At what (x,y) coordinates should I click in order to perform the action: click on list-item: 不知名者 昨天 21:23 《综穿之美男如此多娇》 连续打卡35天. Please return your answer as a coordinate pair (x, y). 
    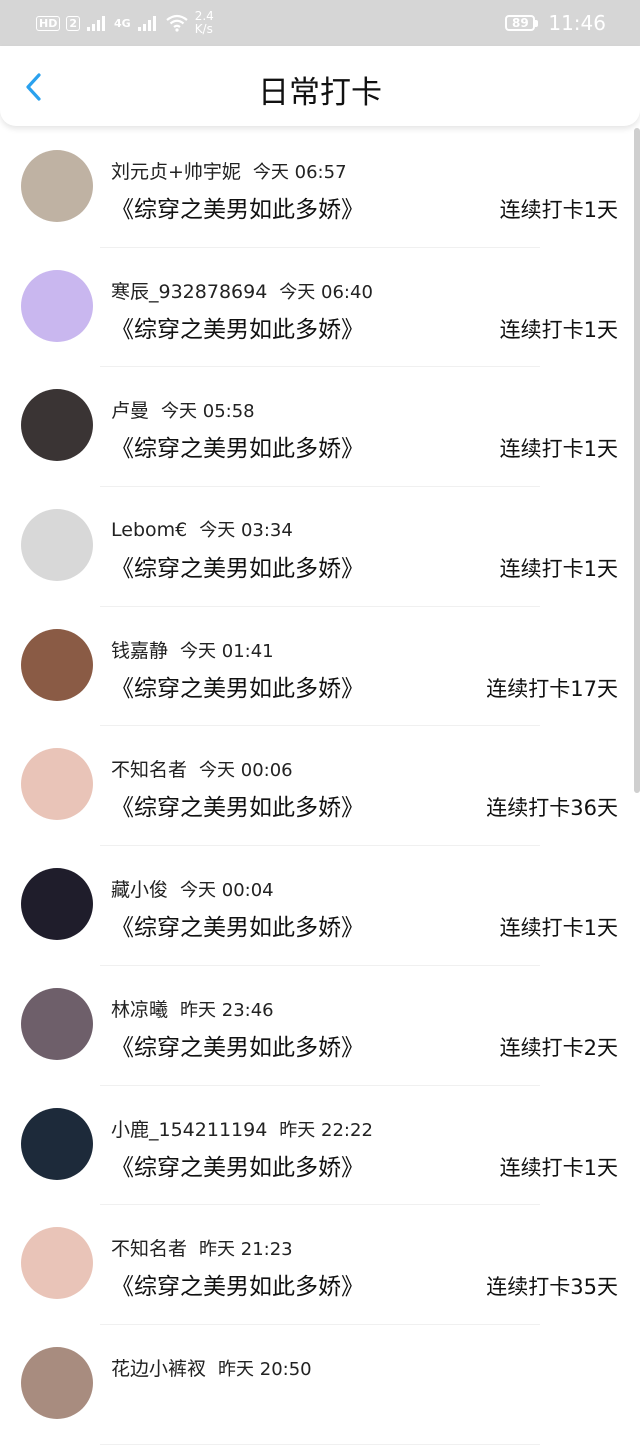
    Looking at the image, I should click on (320, 1265).